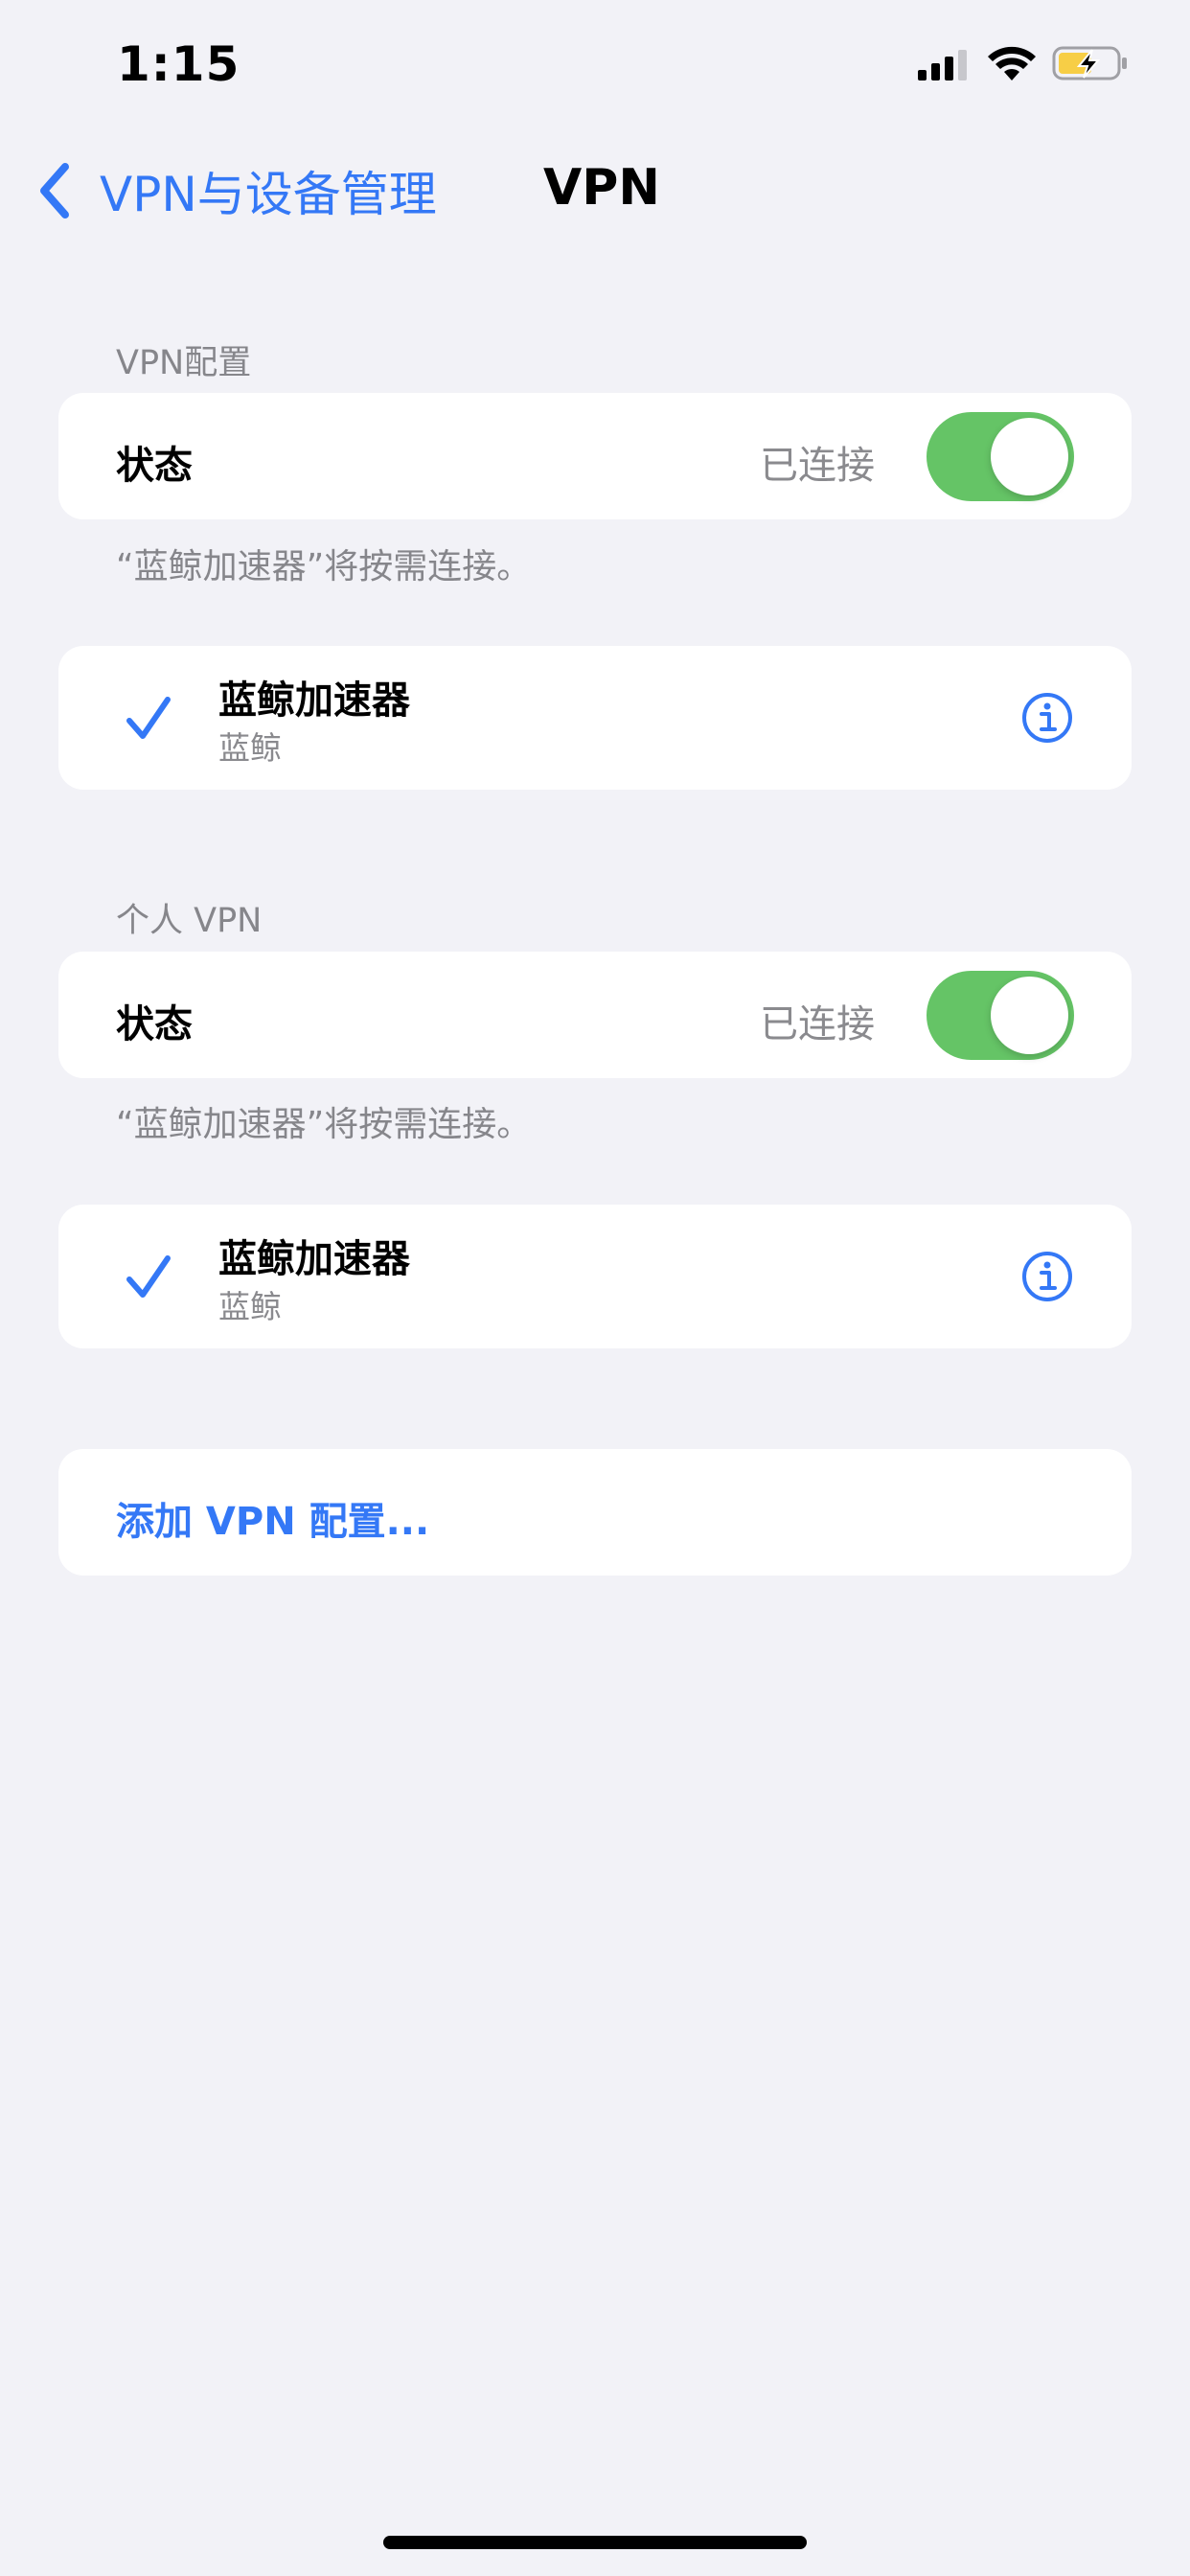 The height and width of the screenshot is (2576, 1190). What do you see at coordinates (595, 456) in the screenshot?
I see `status-row-vpn-config: 状态 已连接` at bounding box center [595, 456].